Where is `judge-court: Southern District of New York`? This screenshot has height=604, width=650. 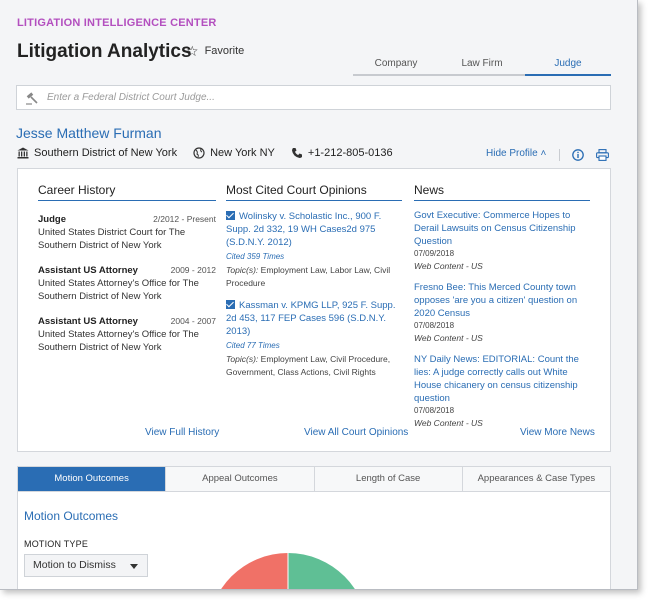
judge-court: Southern District of New York is located at coordinates (97, 153).